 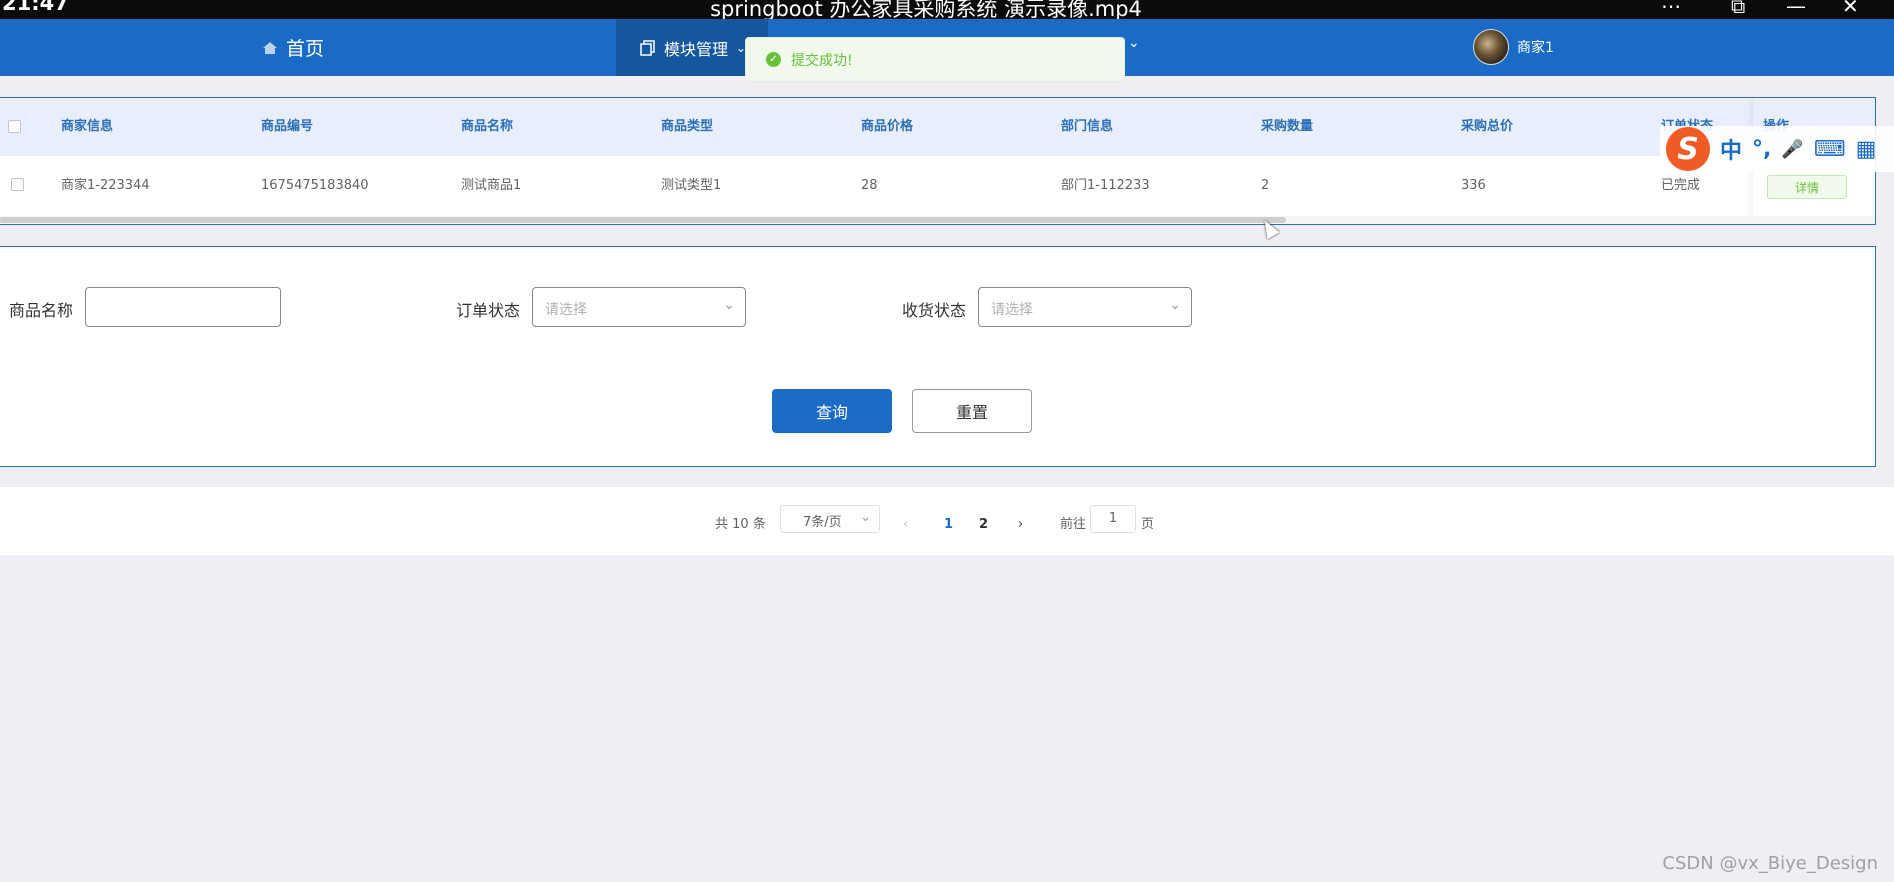 What do you see at coordinates (1850, 8) in the screenshot?
I see `close-icon: ✕` at bounding box center [1850, 8].